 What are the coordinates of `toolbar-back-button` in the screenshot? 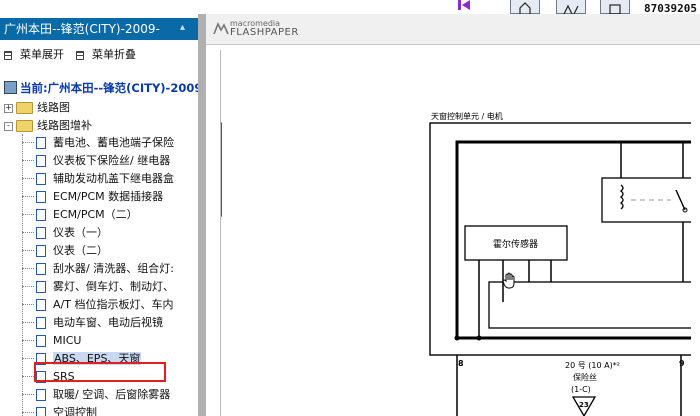 It's located at (525, 7).